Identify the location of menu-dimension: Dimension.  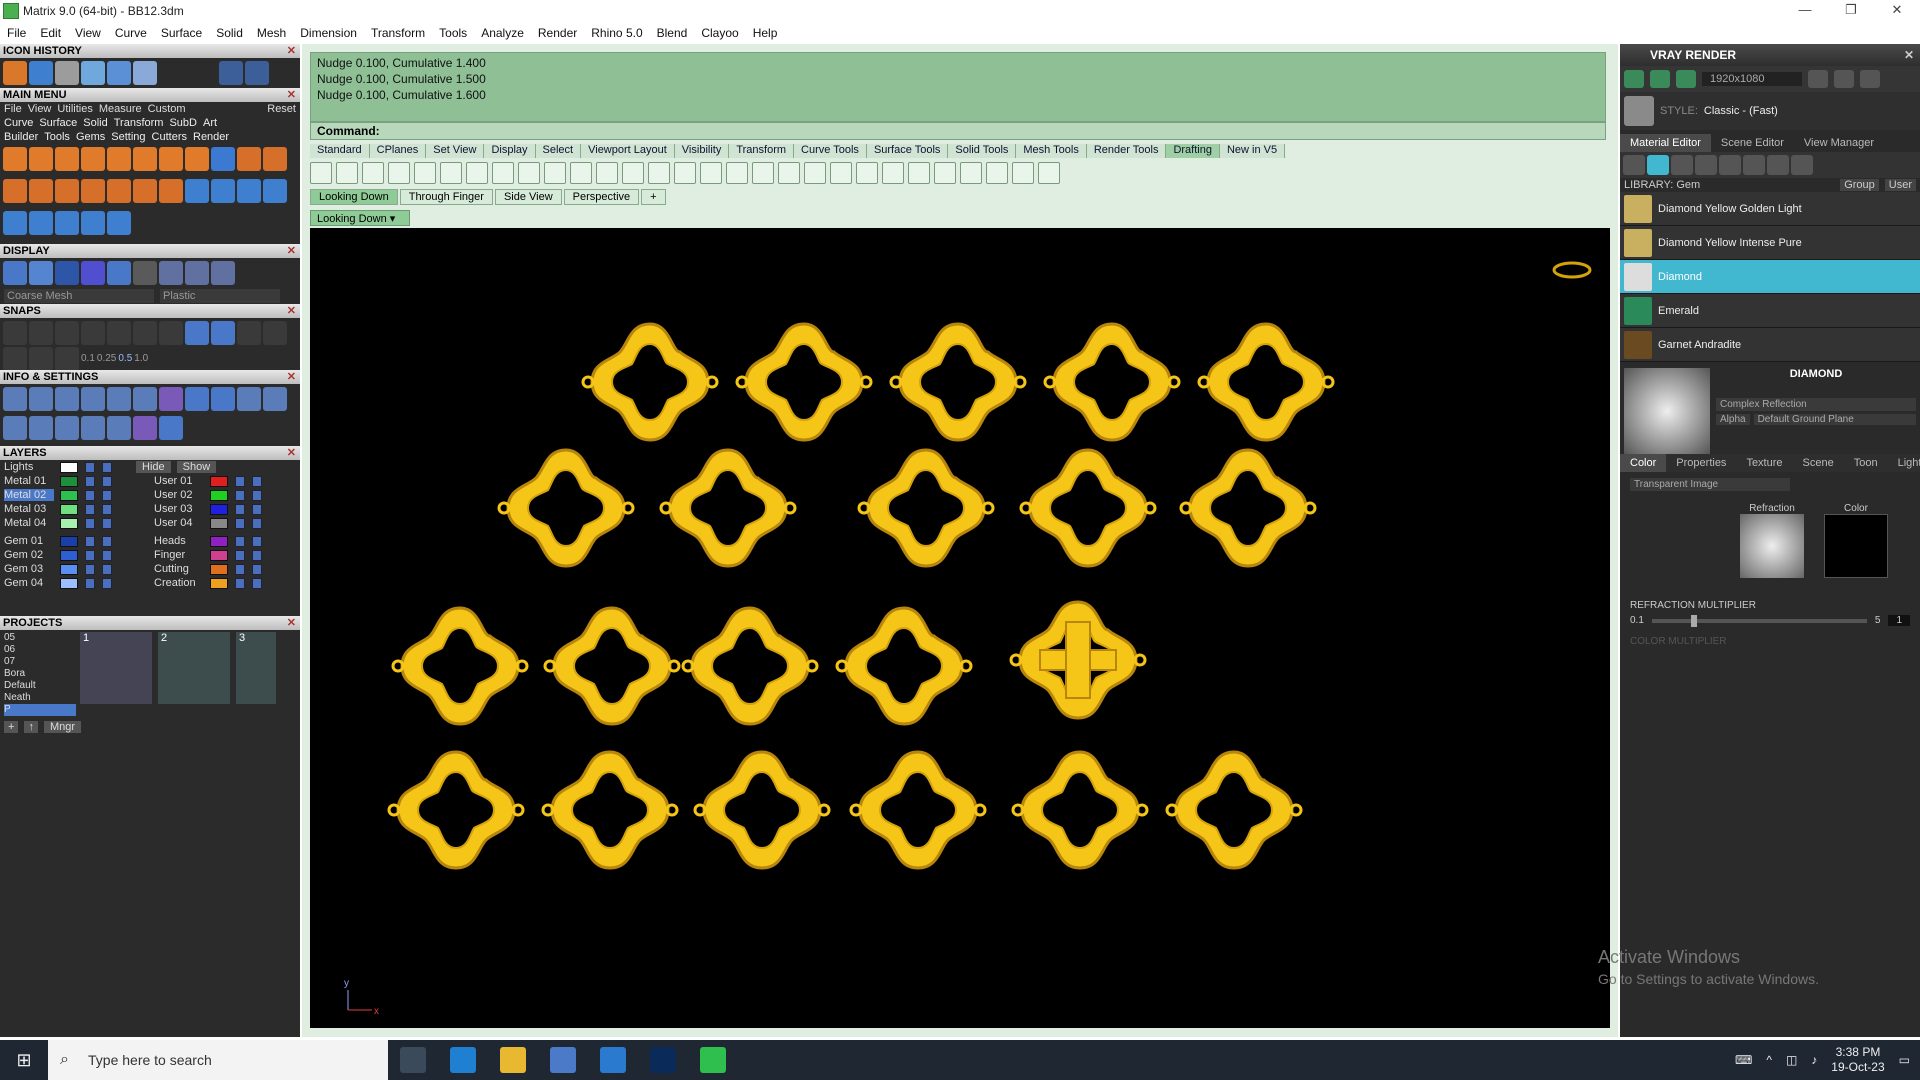
(328, 33).